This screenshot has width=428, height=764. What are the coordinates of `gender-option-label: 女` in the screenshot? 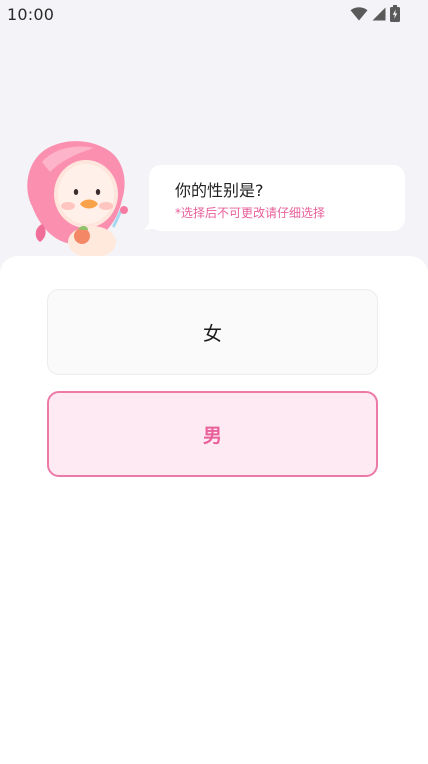 It's located at (212, 333).